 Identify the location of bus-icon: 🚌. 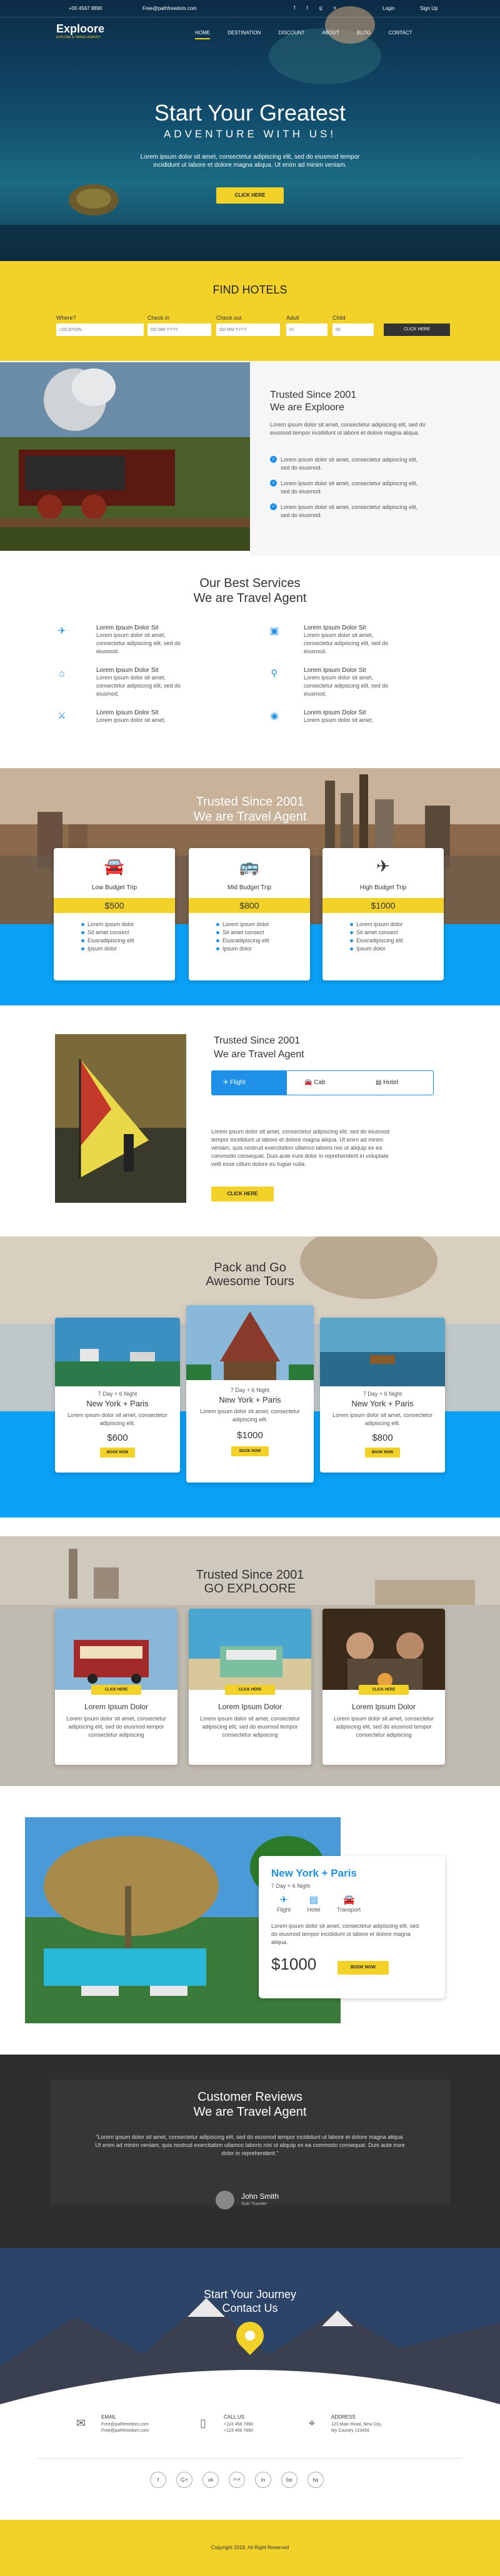
(250, 867).